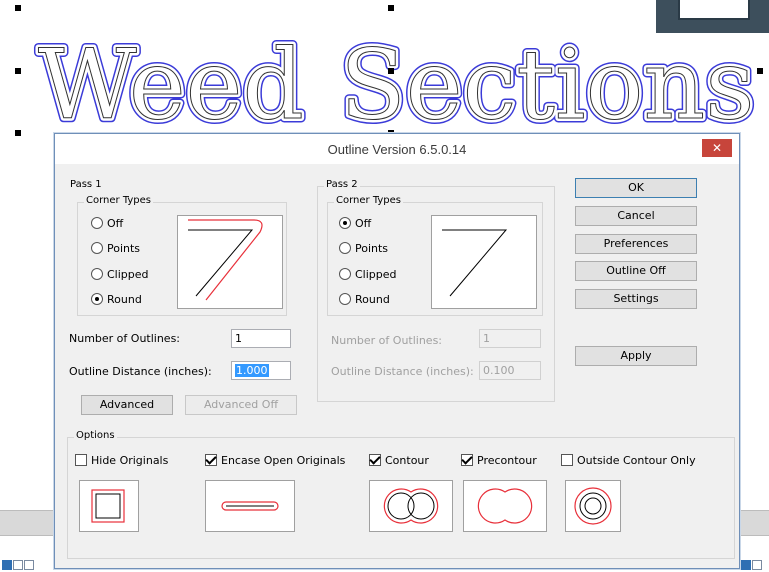 The height and width of the screenshot is (572, 769). Describe the element at coordinates (754, 523) in the screenshot. I see `right-toolbar-strip` at that location.